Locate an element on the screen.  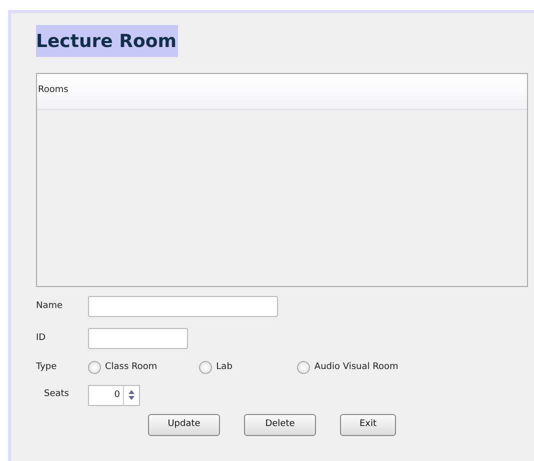
action-button: Update is located at coordinates (184, 425).